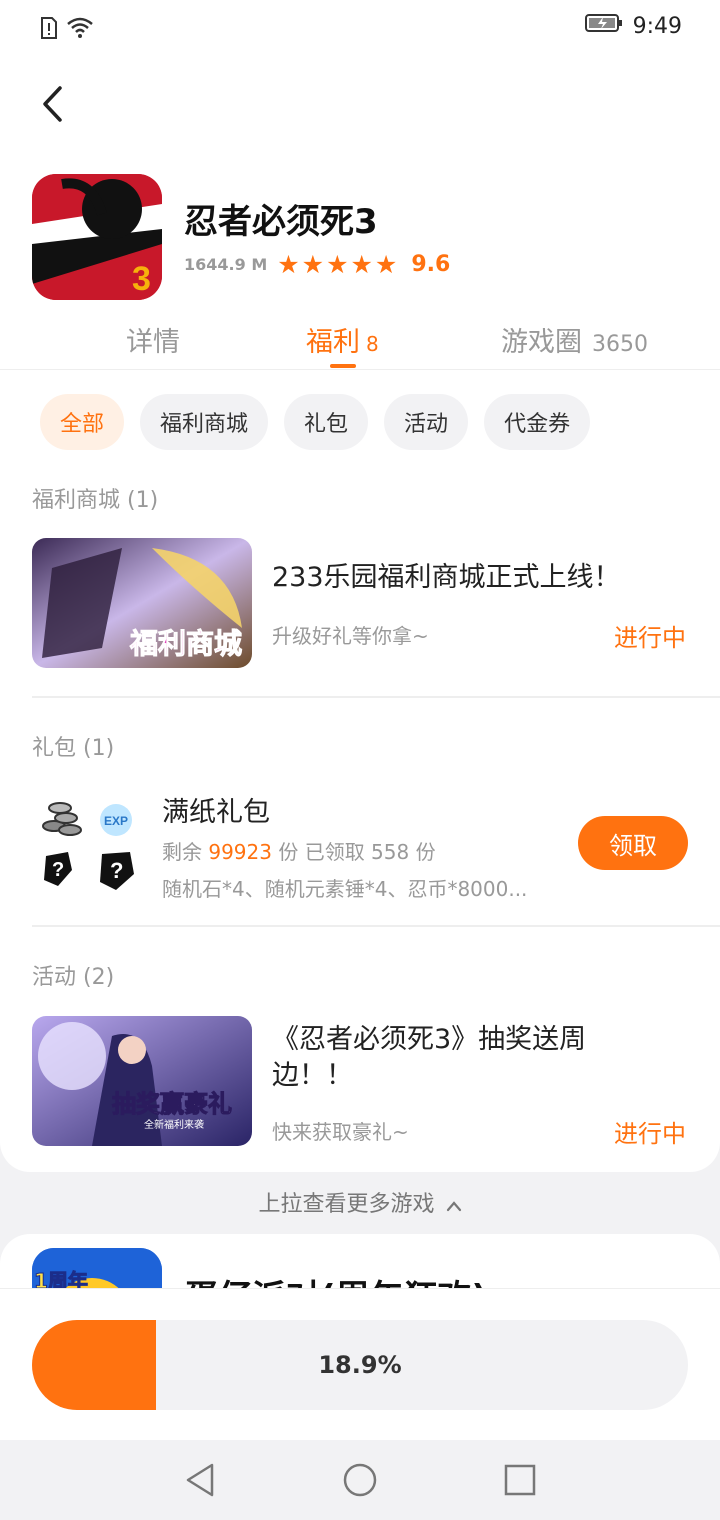  I want to click on activity-card-image: 抽奖赢豪礼 全新福利来袭, so click(142, 1081).